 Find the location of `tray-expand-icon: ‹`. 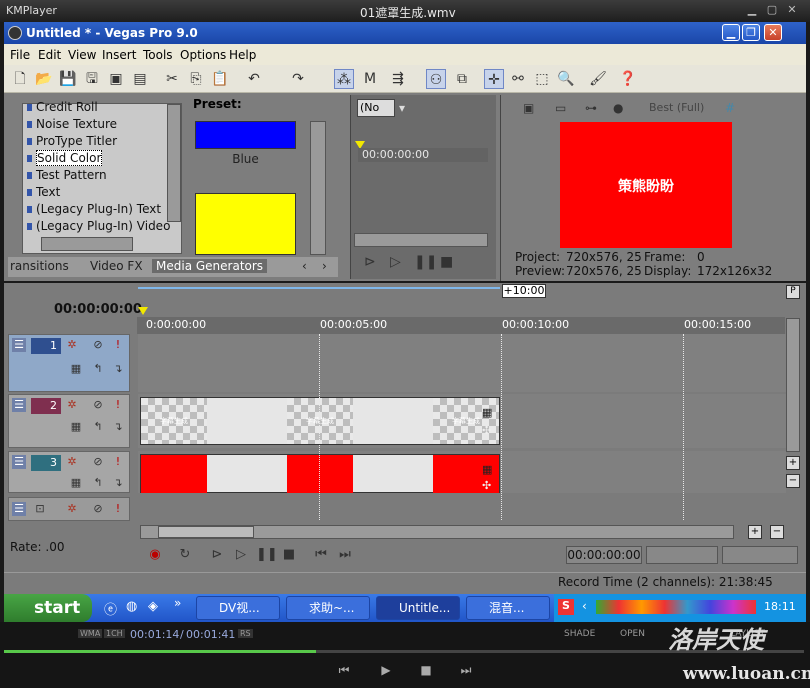

tray-expand-icon: ‹ is located at coordinates (584, 606).